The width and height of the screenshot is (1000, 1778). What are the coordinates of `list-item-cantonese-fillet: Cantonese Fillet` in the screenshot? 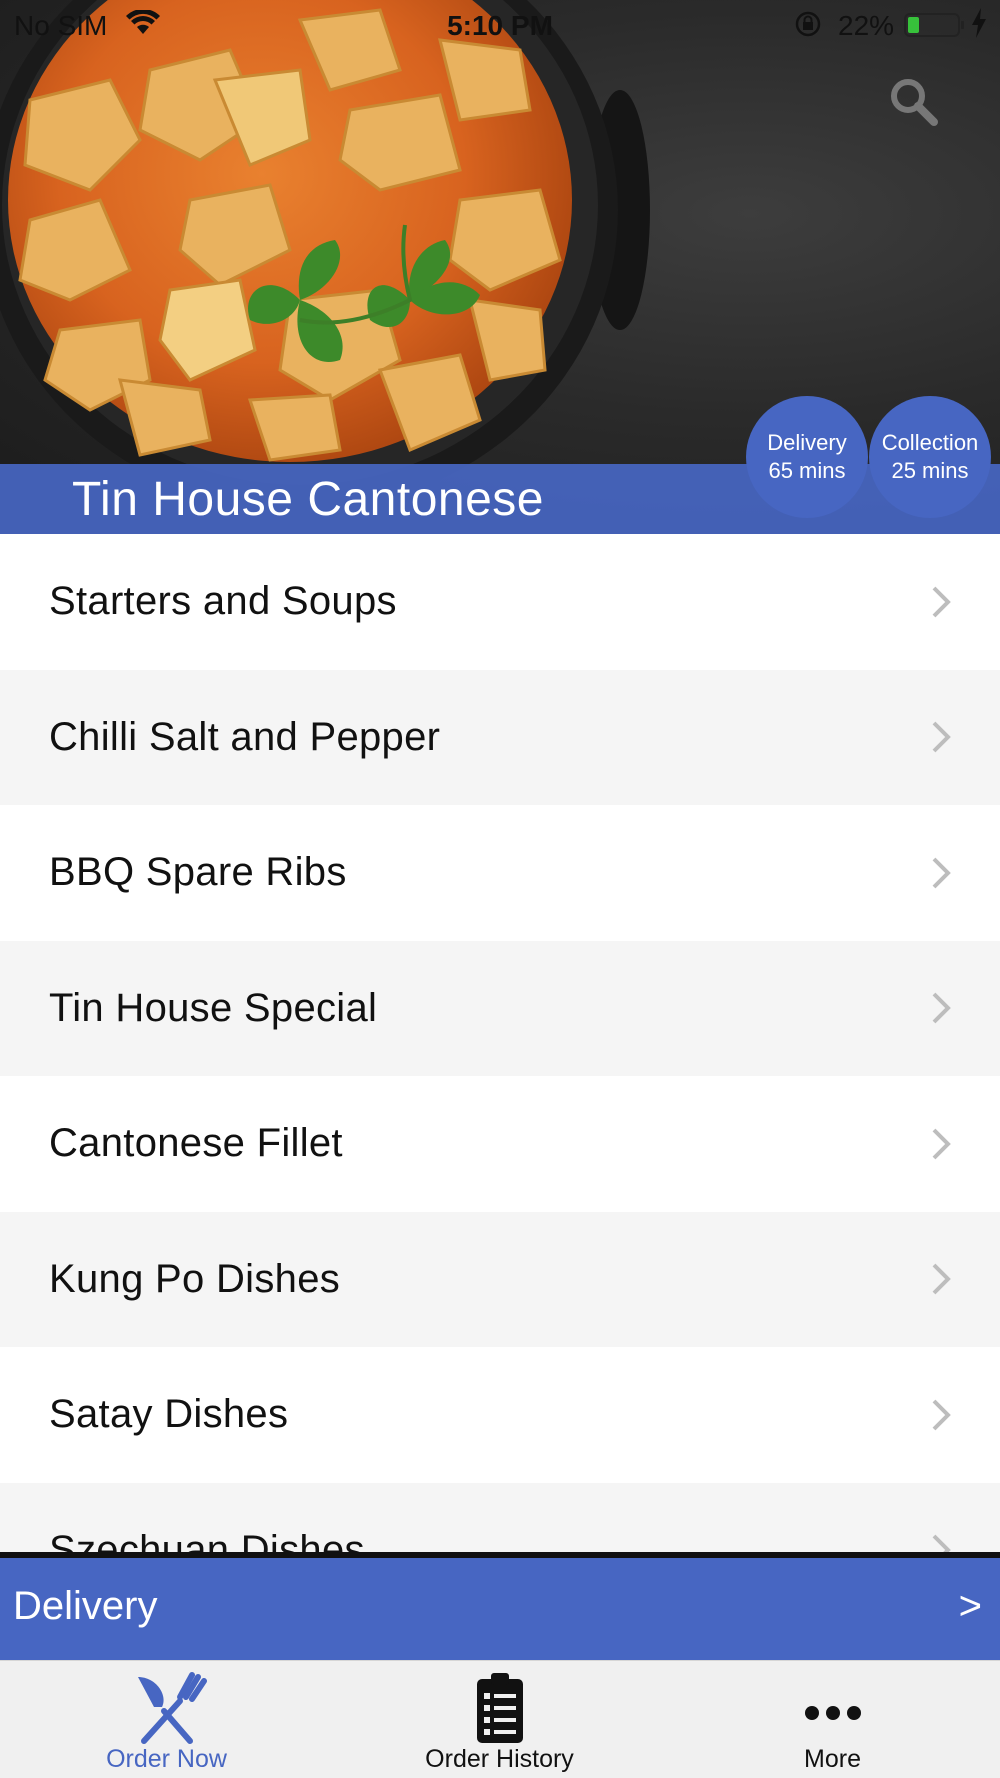 It's located at (500, 1144).